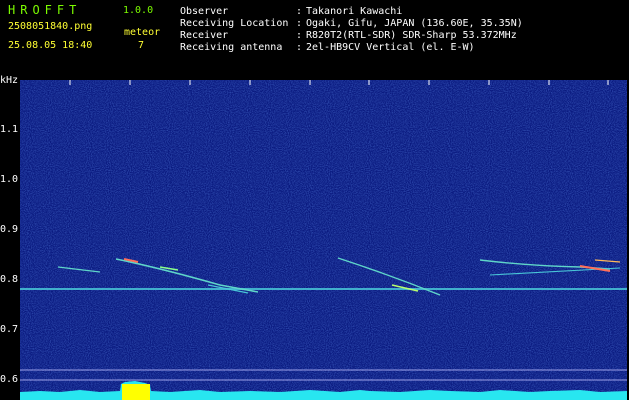  What do you see at coordinates (299, 11) in the screenshot?
I see `info-observer-sep: :` at bounding box center [299, 11].